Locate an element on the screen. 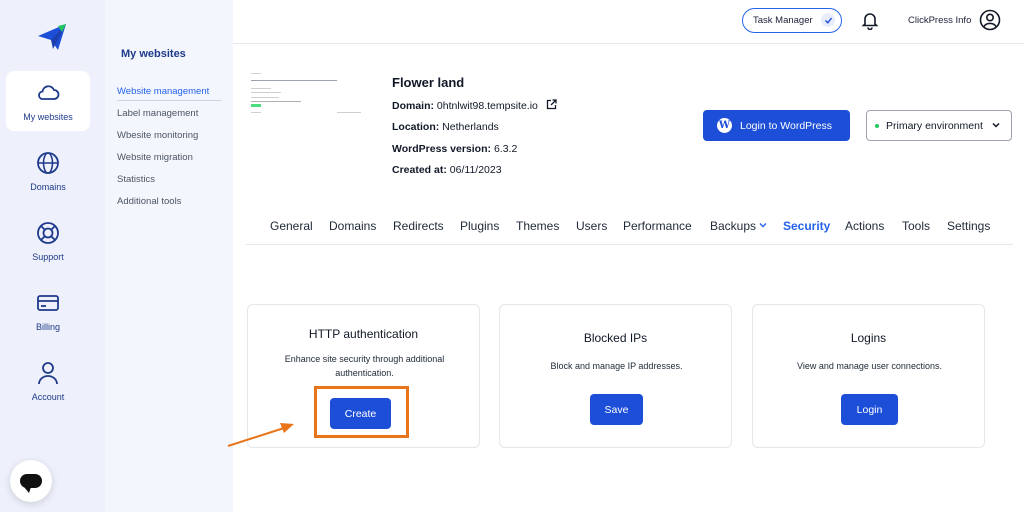 Image resolution: width=1024 pixels, height=512 pixels. site-created-line: Created at: 06/11/2023 is located at coordinates (447, 170).